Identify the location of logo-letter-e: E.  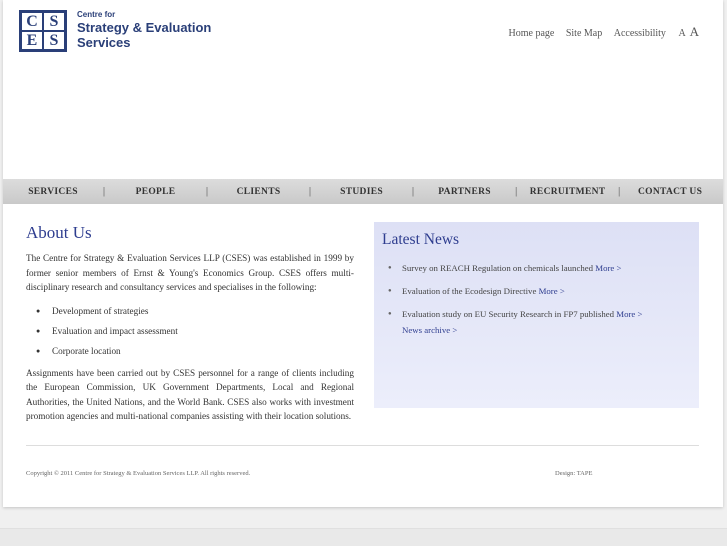
(32, 40).